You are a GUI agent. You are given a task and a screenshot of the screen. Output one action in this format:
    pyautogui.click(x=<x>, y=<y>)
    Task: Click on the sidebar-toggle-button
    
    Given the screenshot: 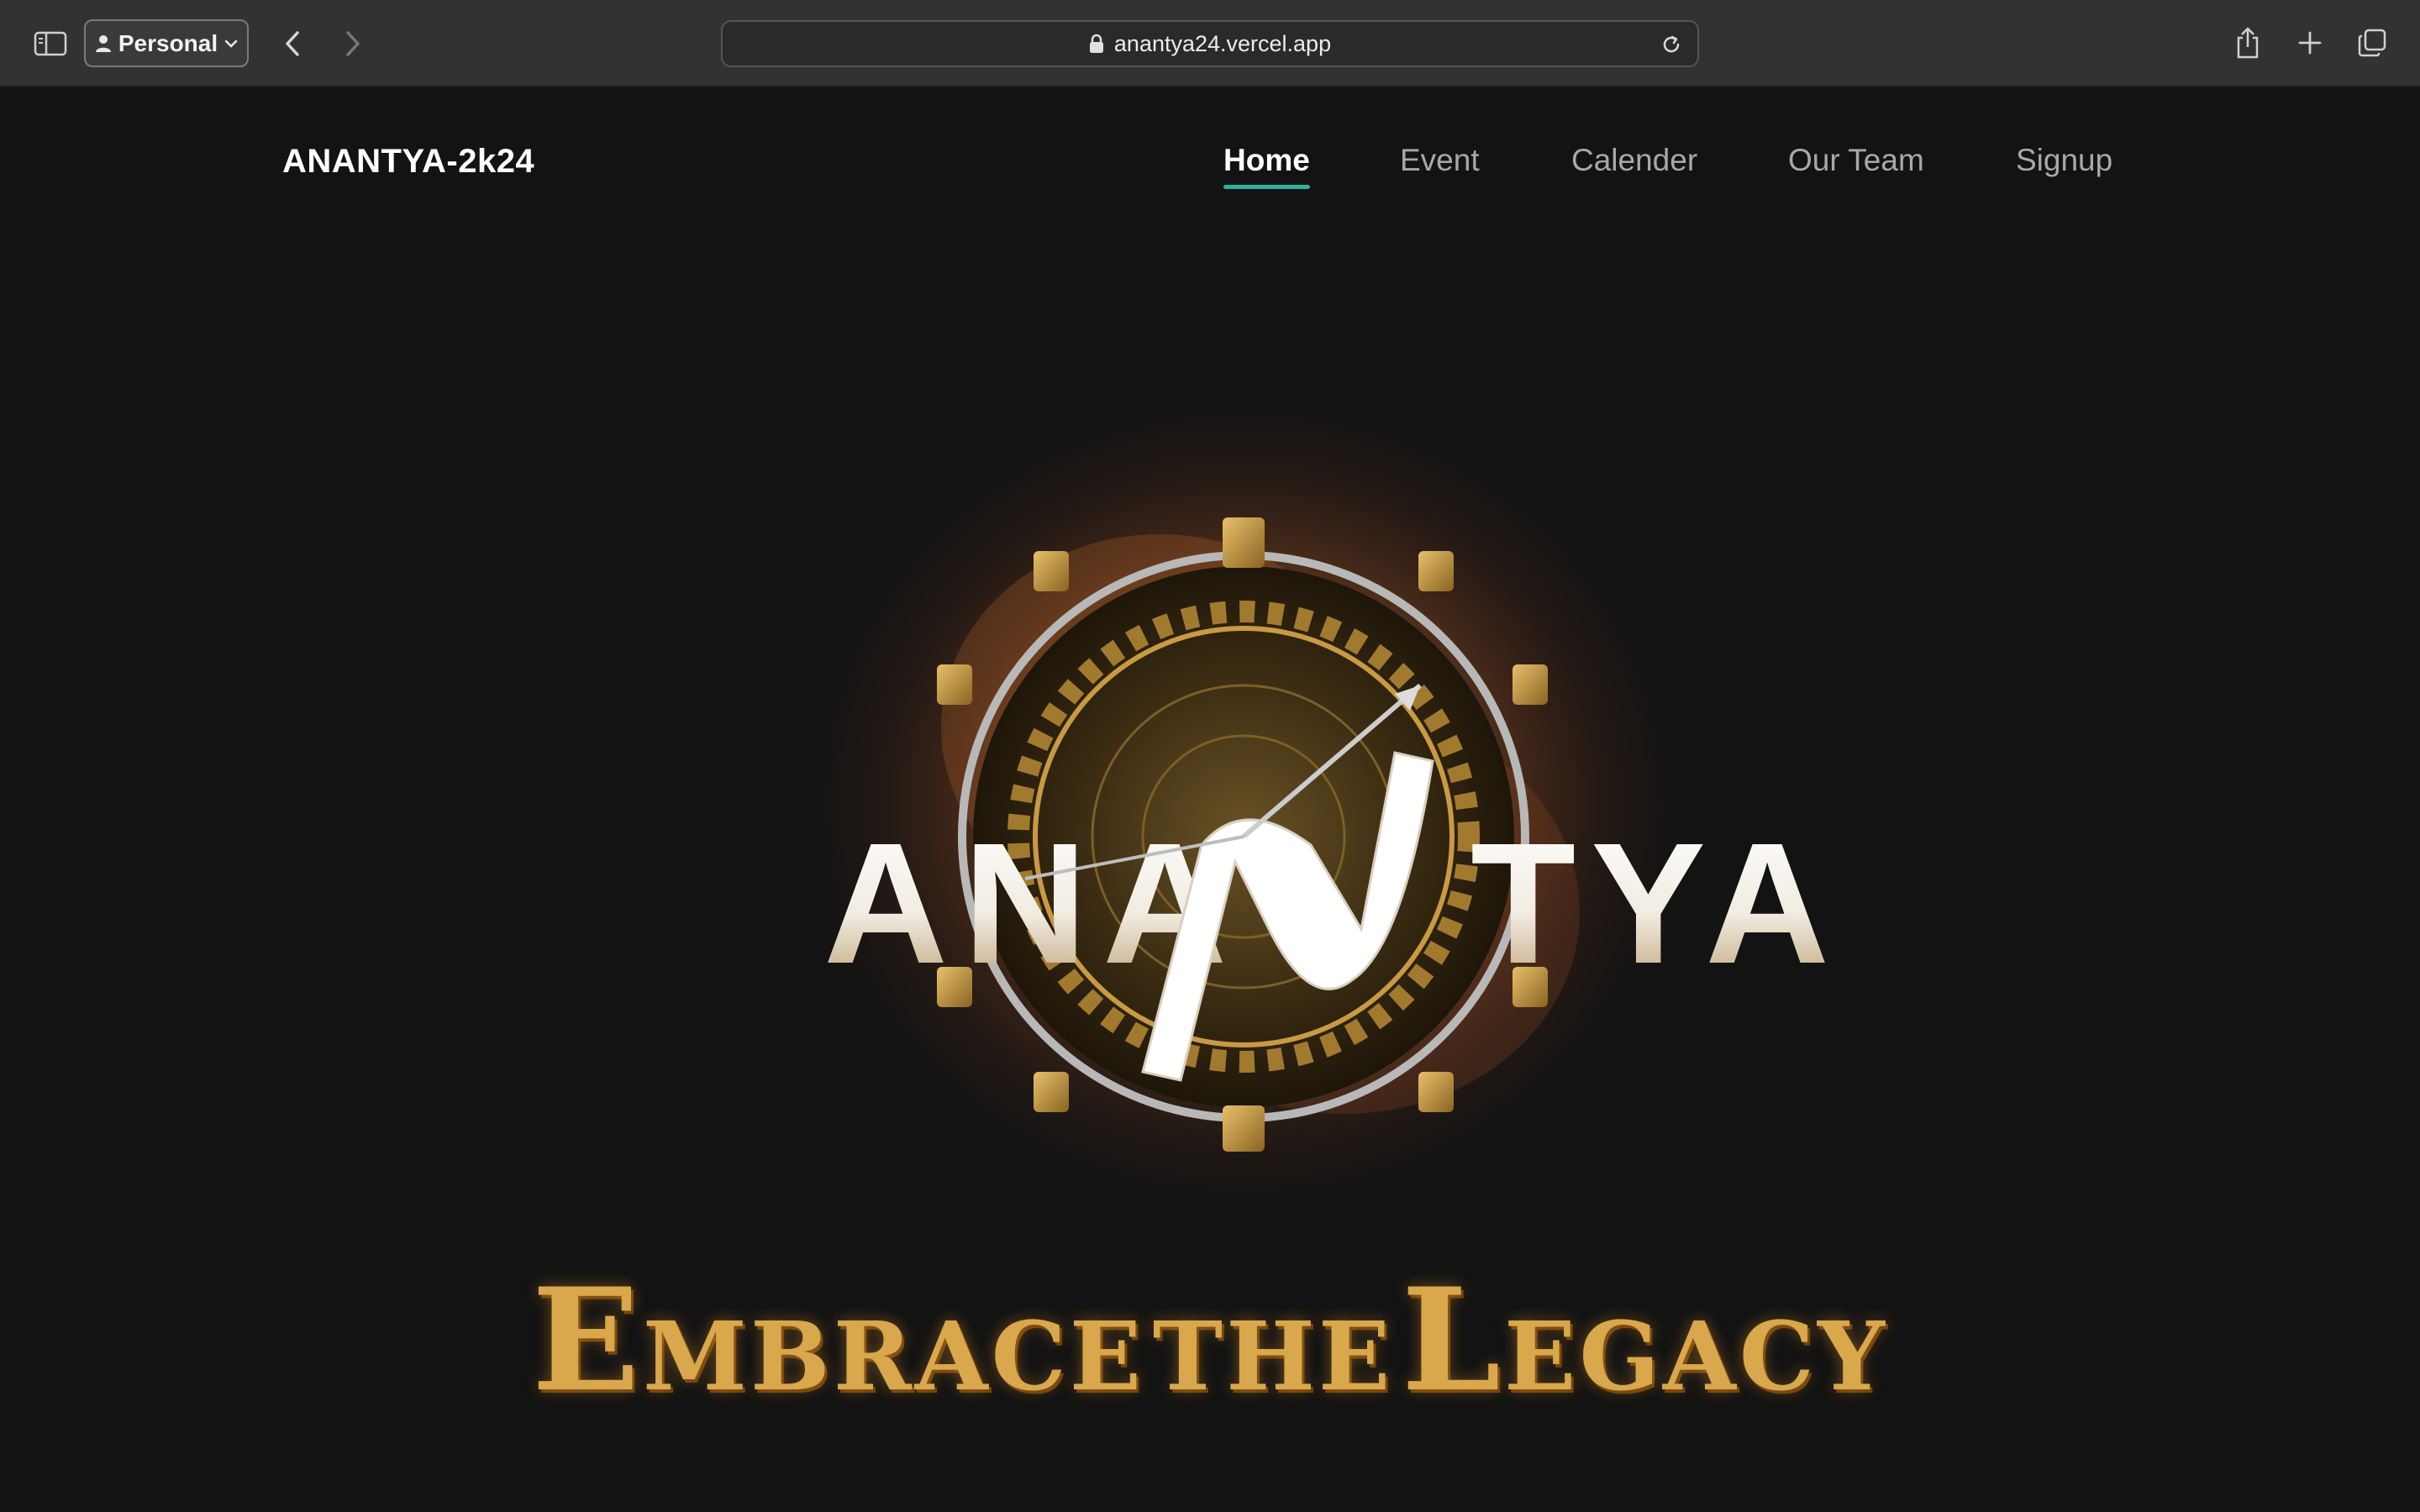 What is the action you would take?
    pyautogui.click(x=51, y=43)
    